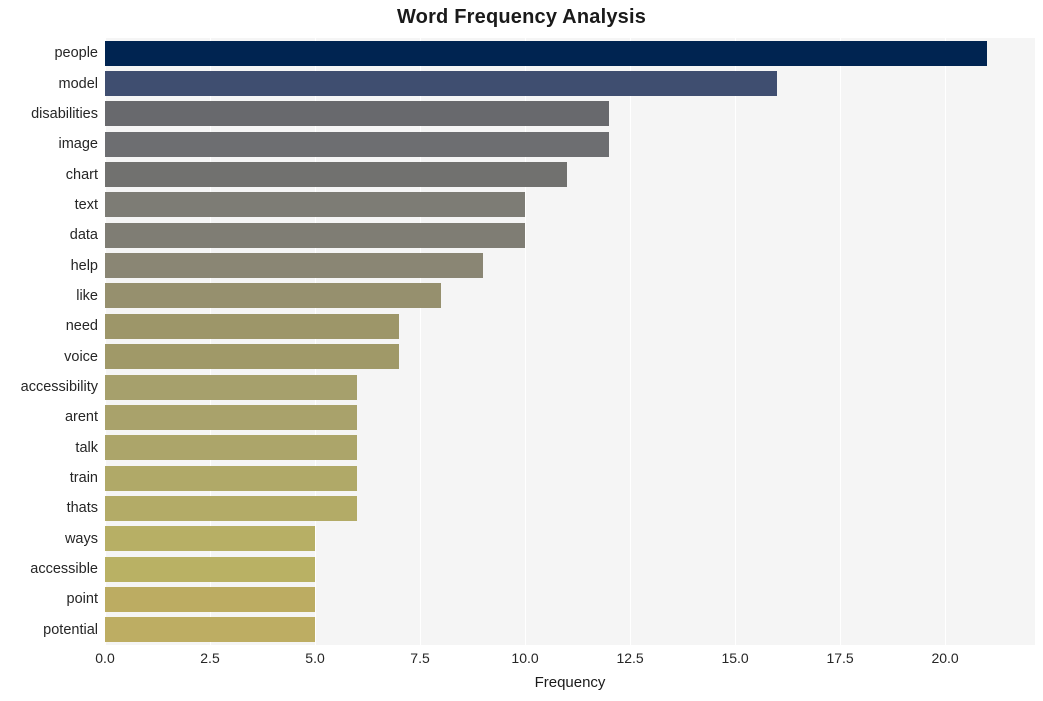  Describe the element at coordinates (83, 235) in the screenshot. I see `y-tick-label-data: data` at that location.